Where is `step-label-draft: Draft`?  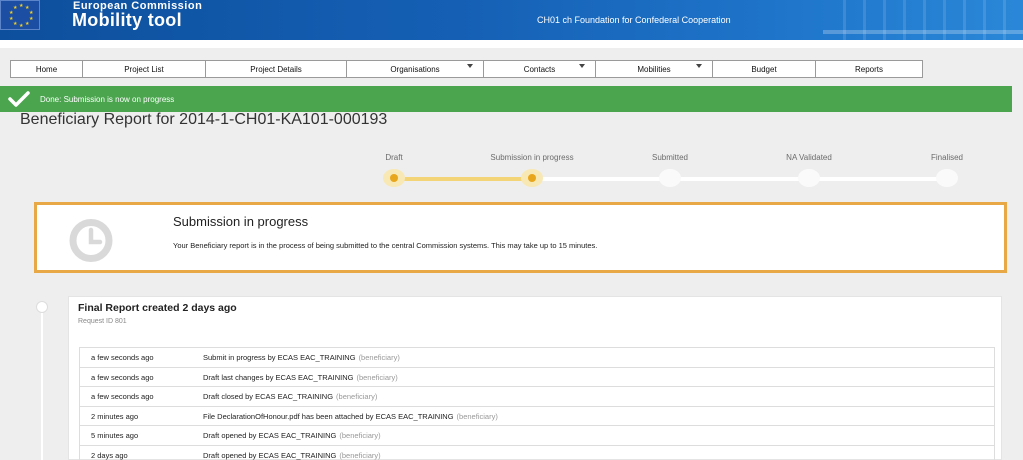
step-label-draft: Draft is located at coordinates (394, 157).